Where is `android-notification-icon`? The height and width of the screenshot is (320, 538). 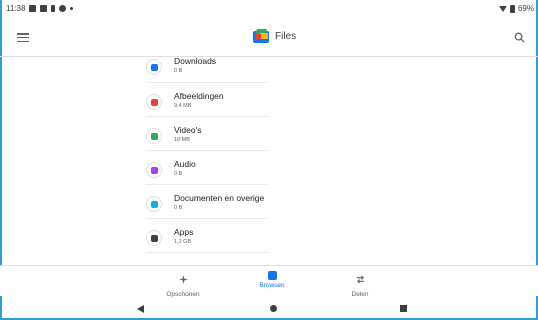 android-notification-icon is located at coordinates (63, 8).